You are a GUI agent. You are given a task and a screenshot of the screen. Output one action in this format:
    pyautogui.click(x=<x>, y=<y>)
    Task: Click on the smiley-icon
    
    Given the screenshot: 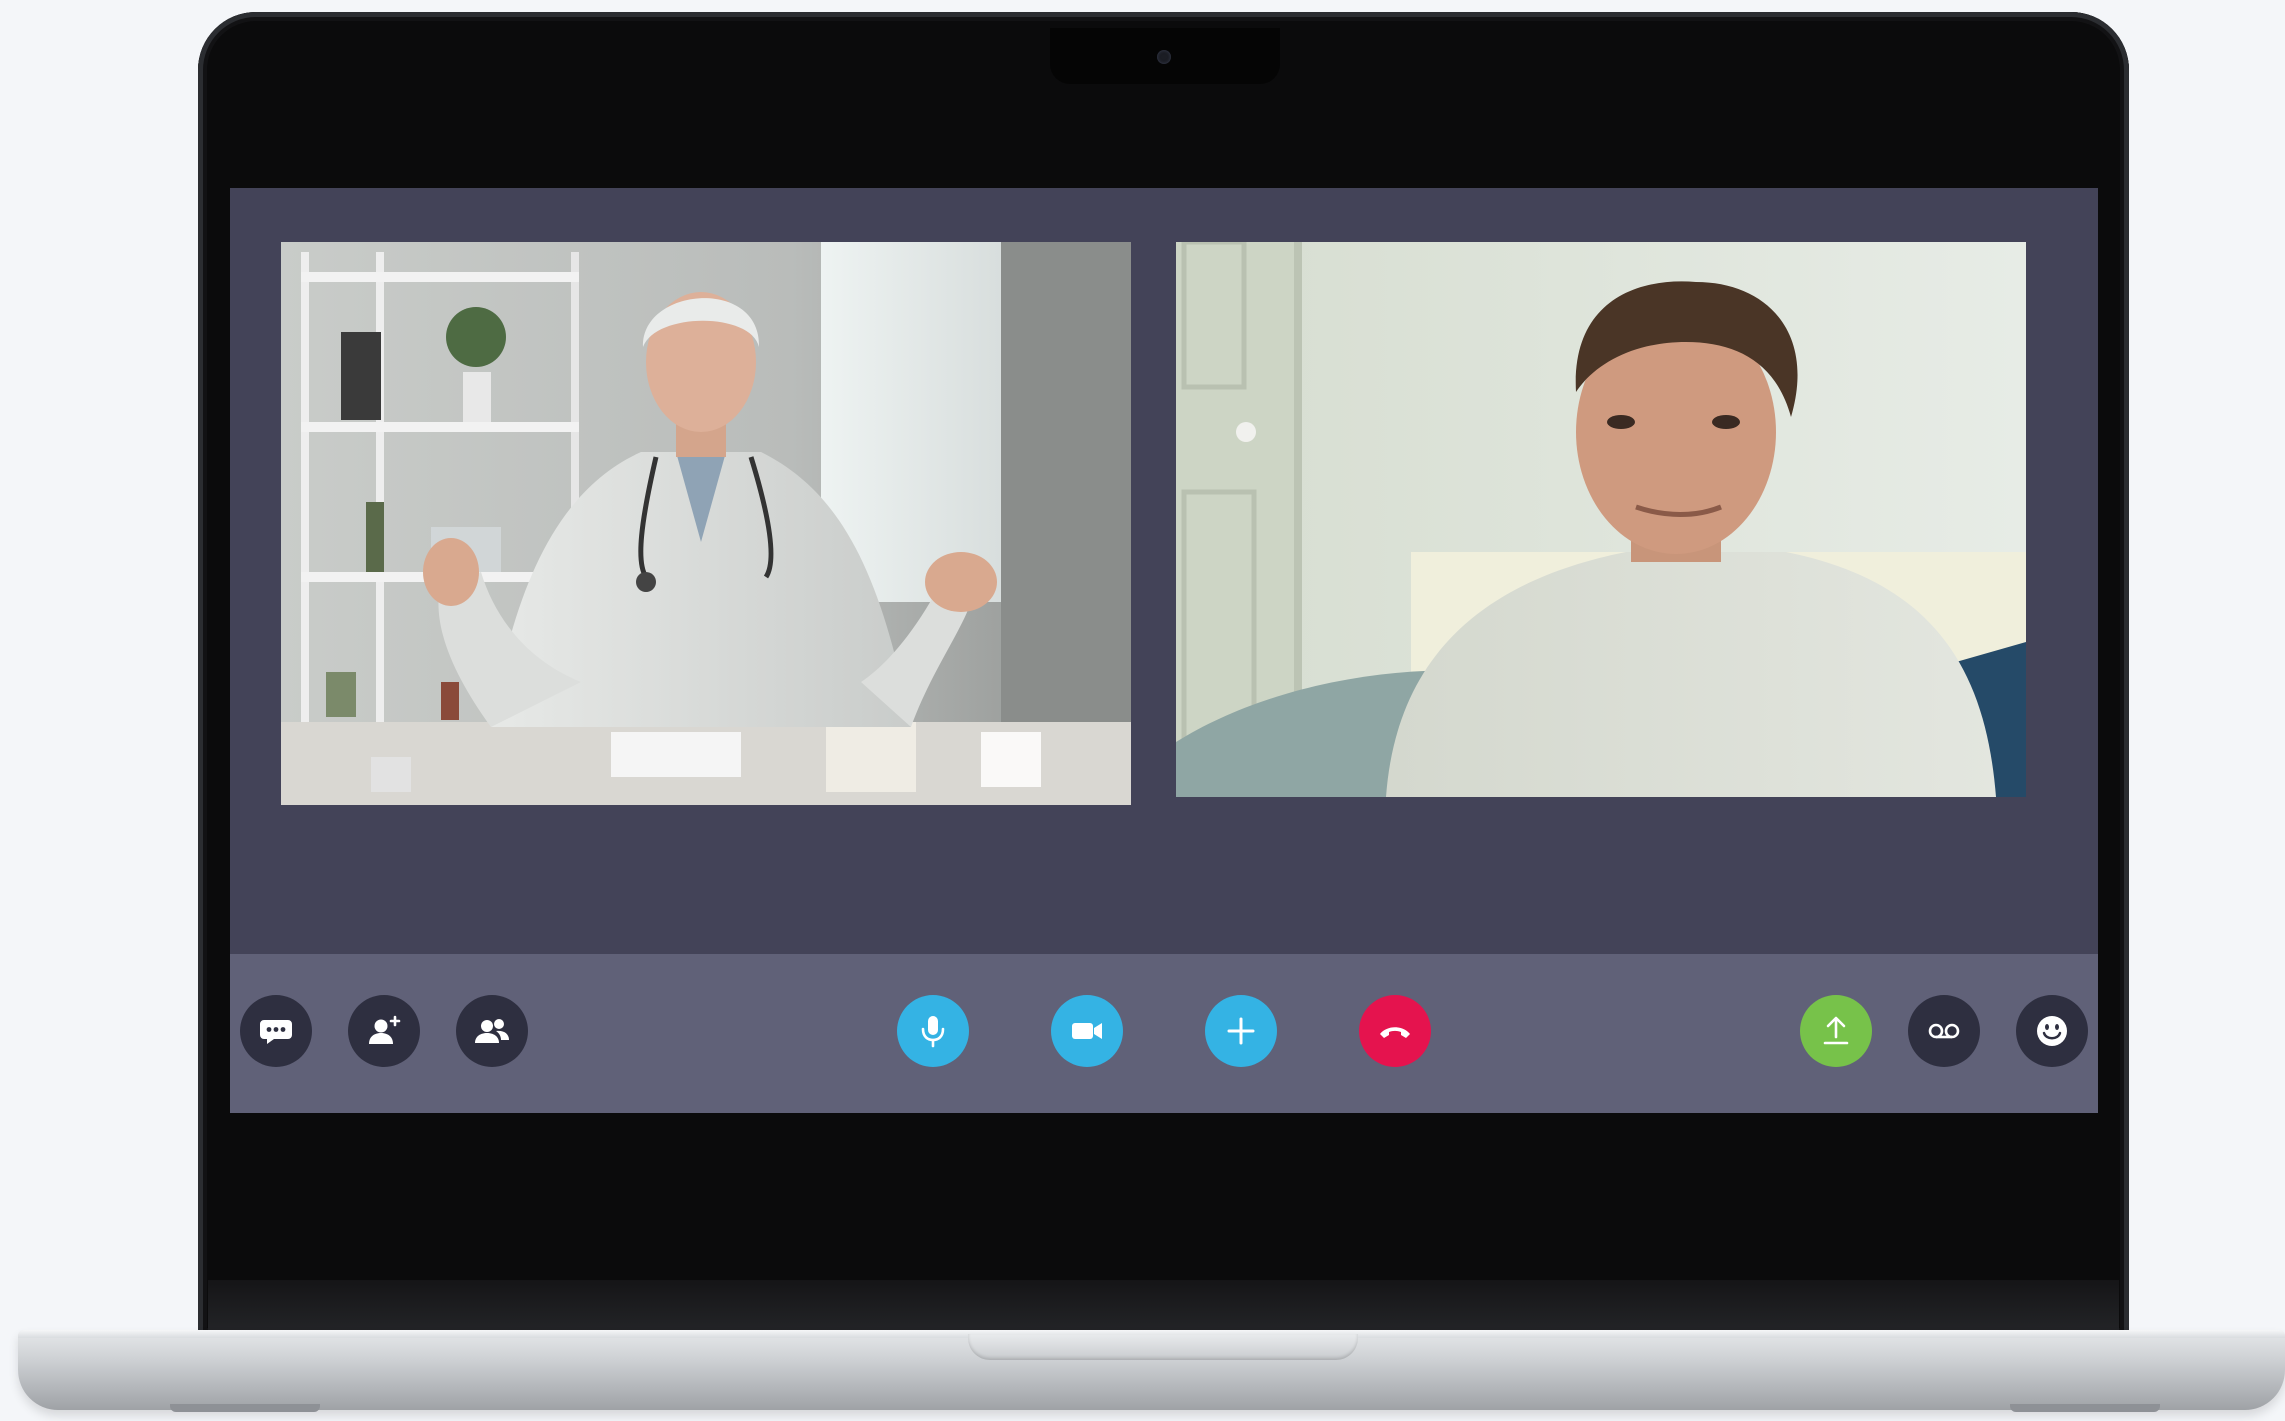 What is the action you would take?
    pyautogui.click(x=2052, y=1031)
    